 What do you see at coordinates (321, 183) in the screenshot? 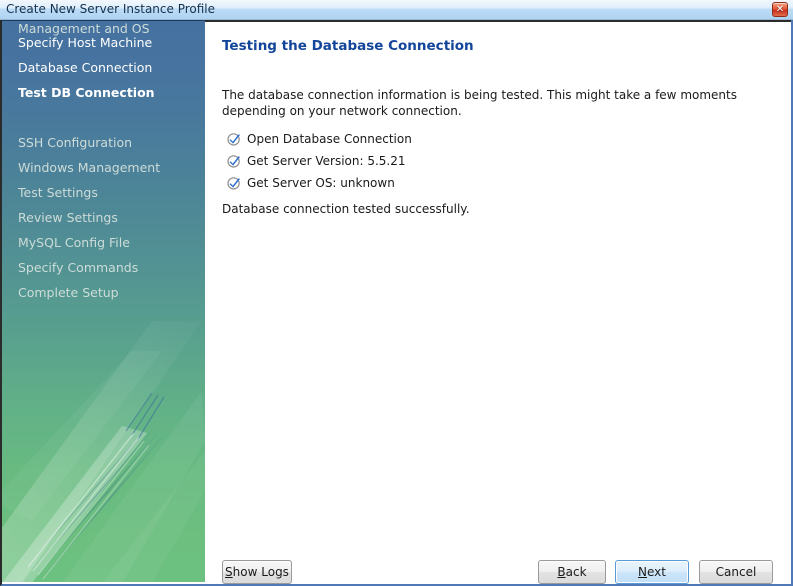
I see `task-item-label: Get Server OS: unknown` at bounding box center [321, 183].